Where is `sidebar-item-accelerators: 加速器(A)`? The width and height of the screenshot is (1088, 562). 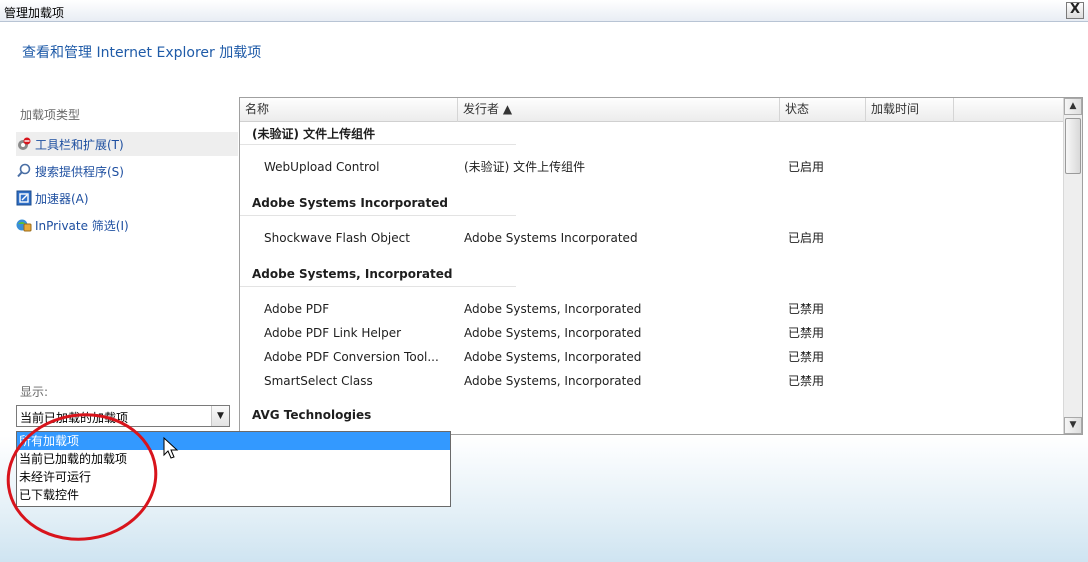 sidebar-item-accelerators: 加速器(A) is located at coordinates (127, 198).